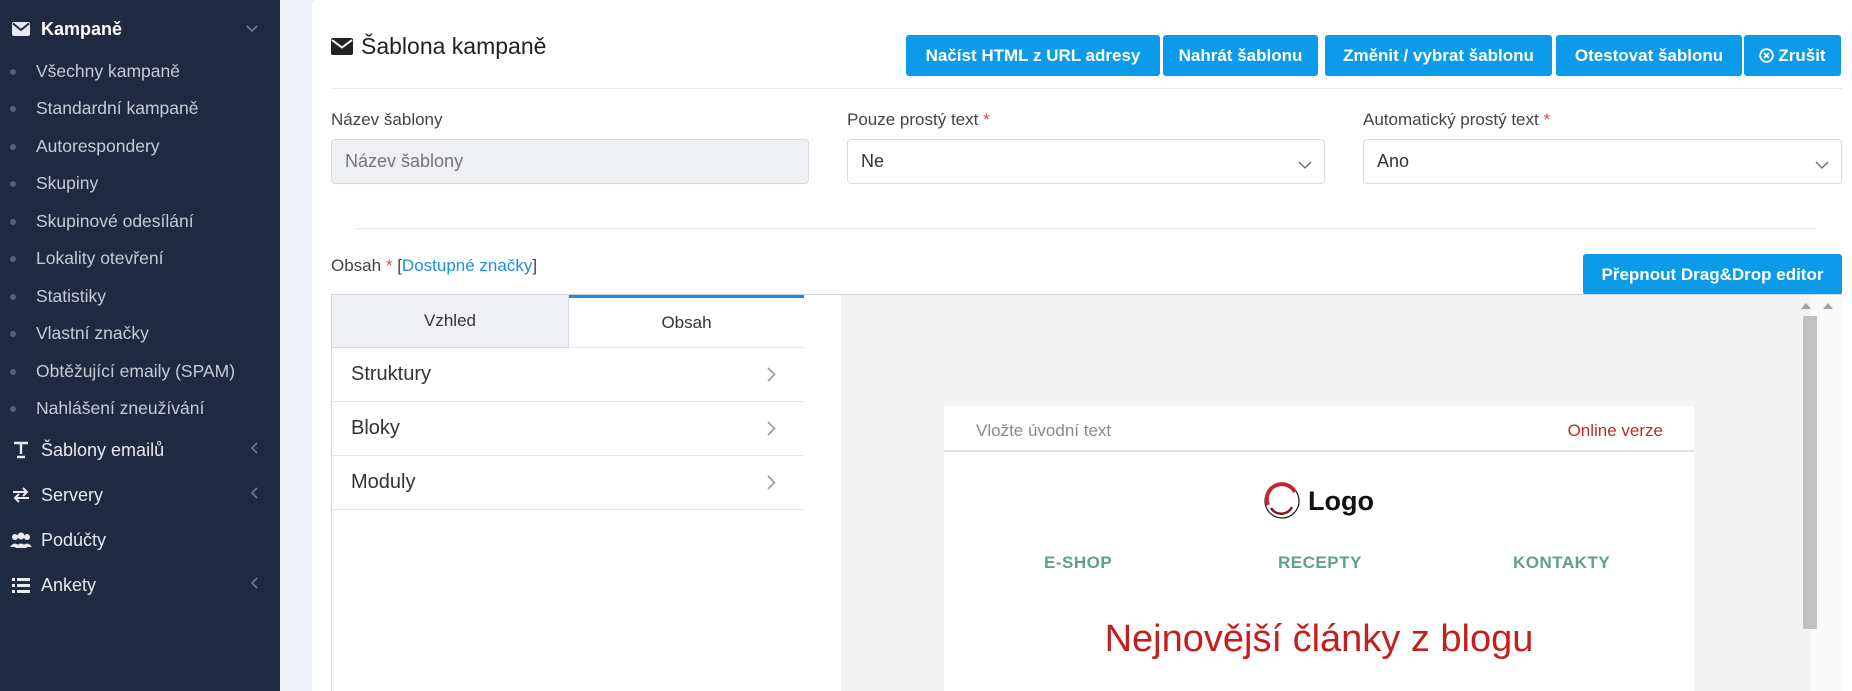 The height and width of the screenshot is (691, 1852). What do you see at coordinates (1810, 472) in the screenshot?
I see `scrollbar-thumb` at bounding box center [1810, 472].